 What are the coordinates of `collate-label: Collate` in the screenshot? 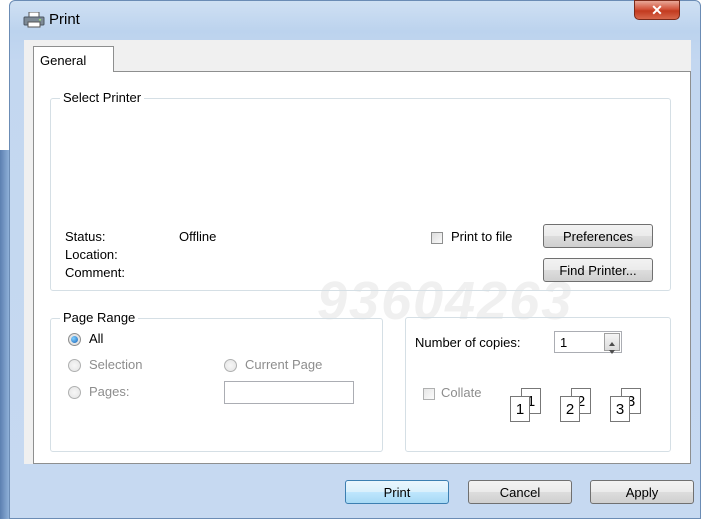 It's located at (461, 392).